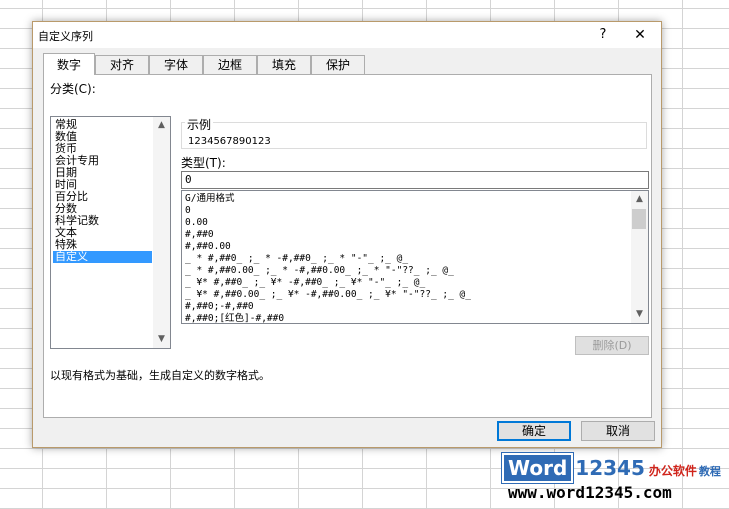  What do you see at coordinates (640, 35) in the screenshot?
I see `close-button: ✕` at bounding box center [640, 35].